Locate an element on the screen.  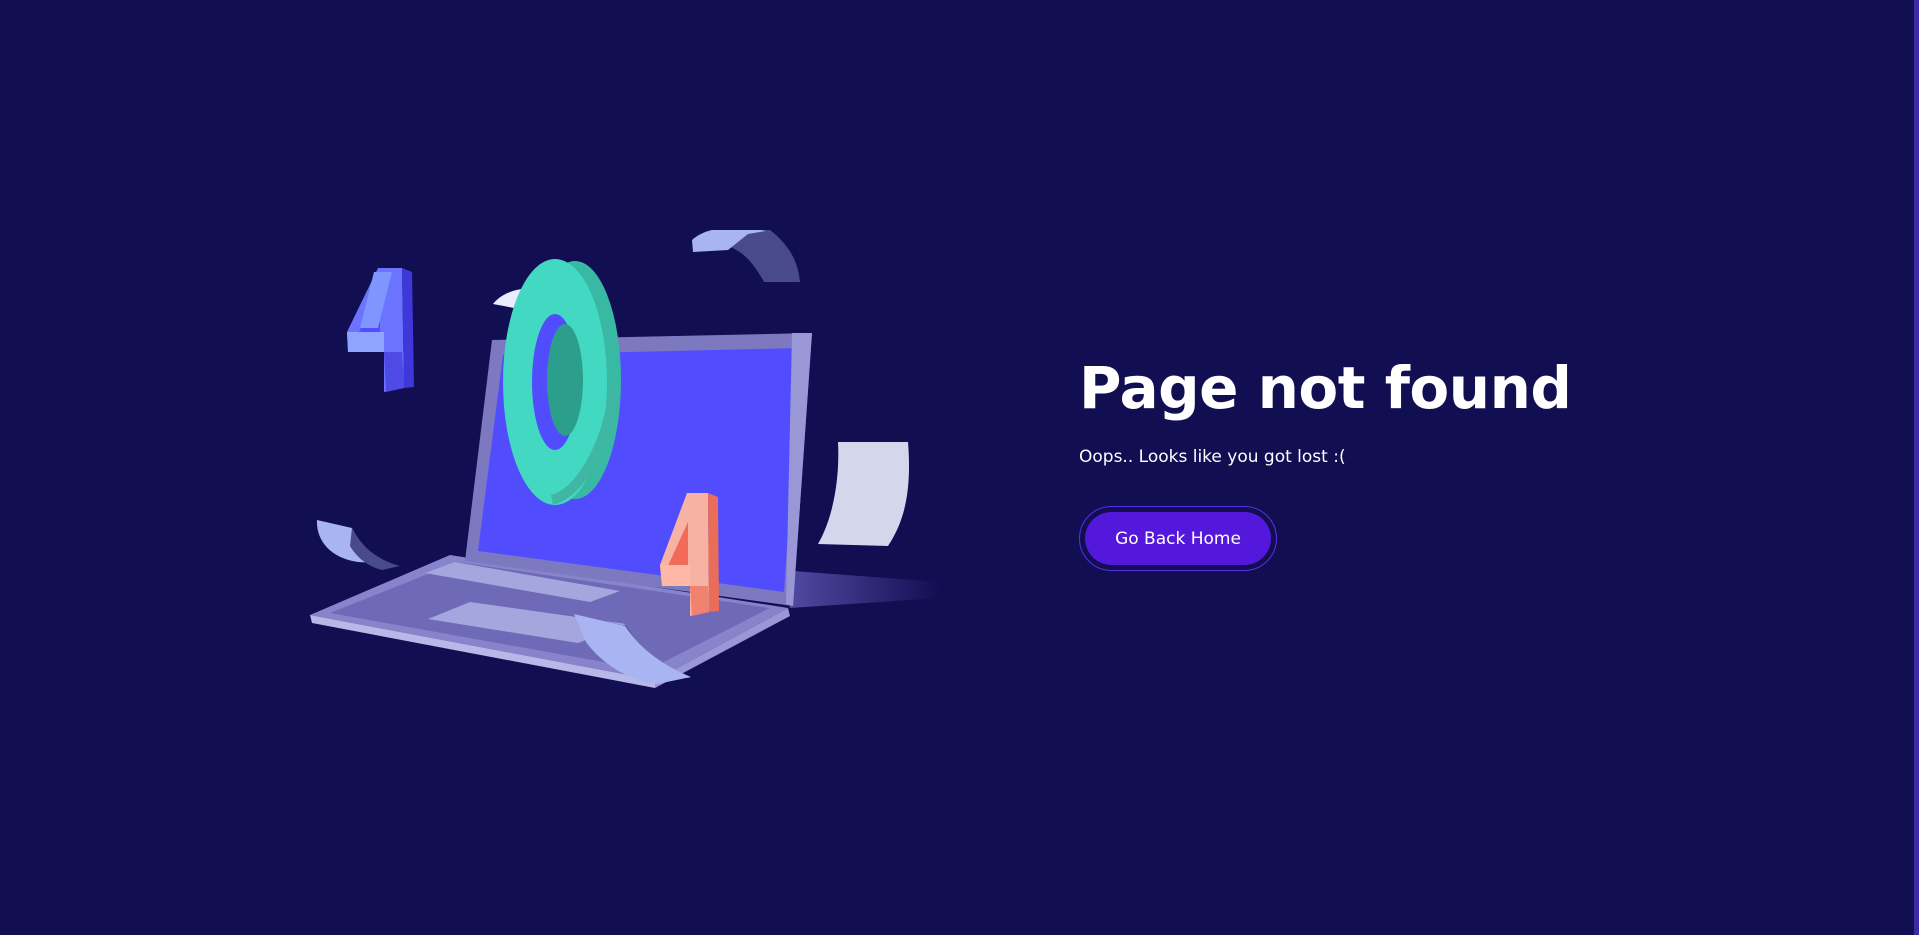
floating-paper-right-icon is located at coordinates (864, 494).